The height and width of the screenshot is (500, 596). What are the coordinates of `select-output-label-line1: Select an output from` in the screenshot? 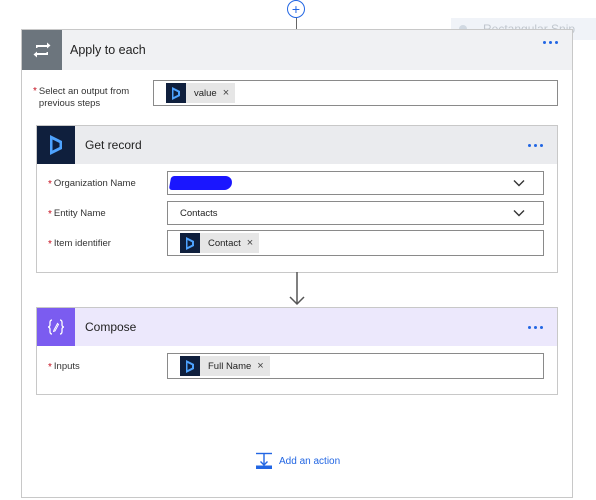 It's located at (84, 91).